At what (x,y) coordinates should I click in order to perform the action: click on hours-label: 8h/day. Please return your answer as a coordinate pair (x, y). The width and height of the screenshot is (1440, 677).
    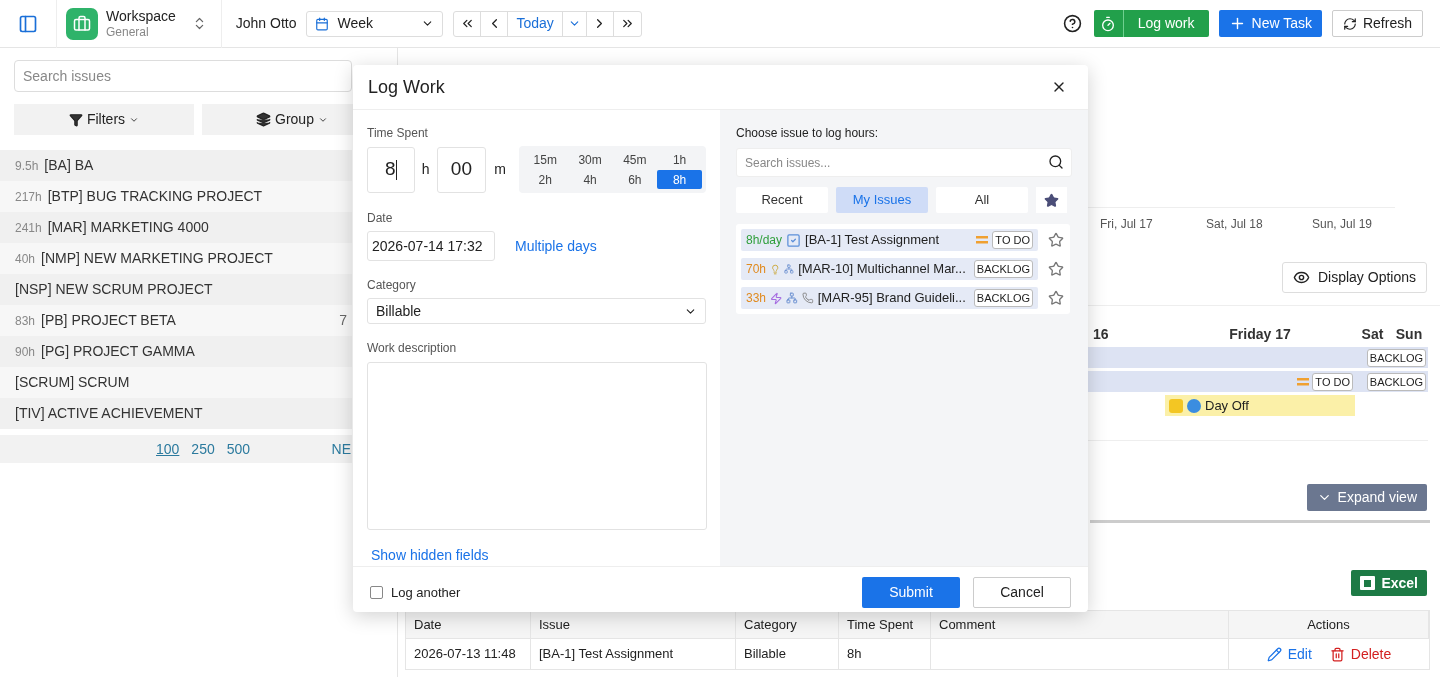
    Looking at the image, I should click on (764, 240).